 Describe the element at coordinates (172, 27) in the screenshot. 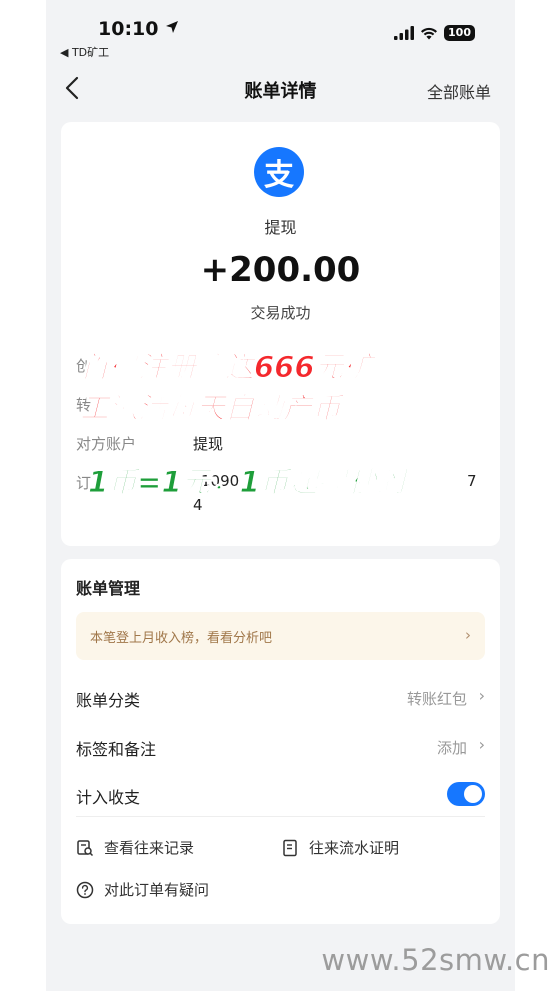

I see `location-arrow-icon` at that location.